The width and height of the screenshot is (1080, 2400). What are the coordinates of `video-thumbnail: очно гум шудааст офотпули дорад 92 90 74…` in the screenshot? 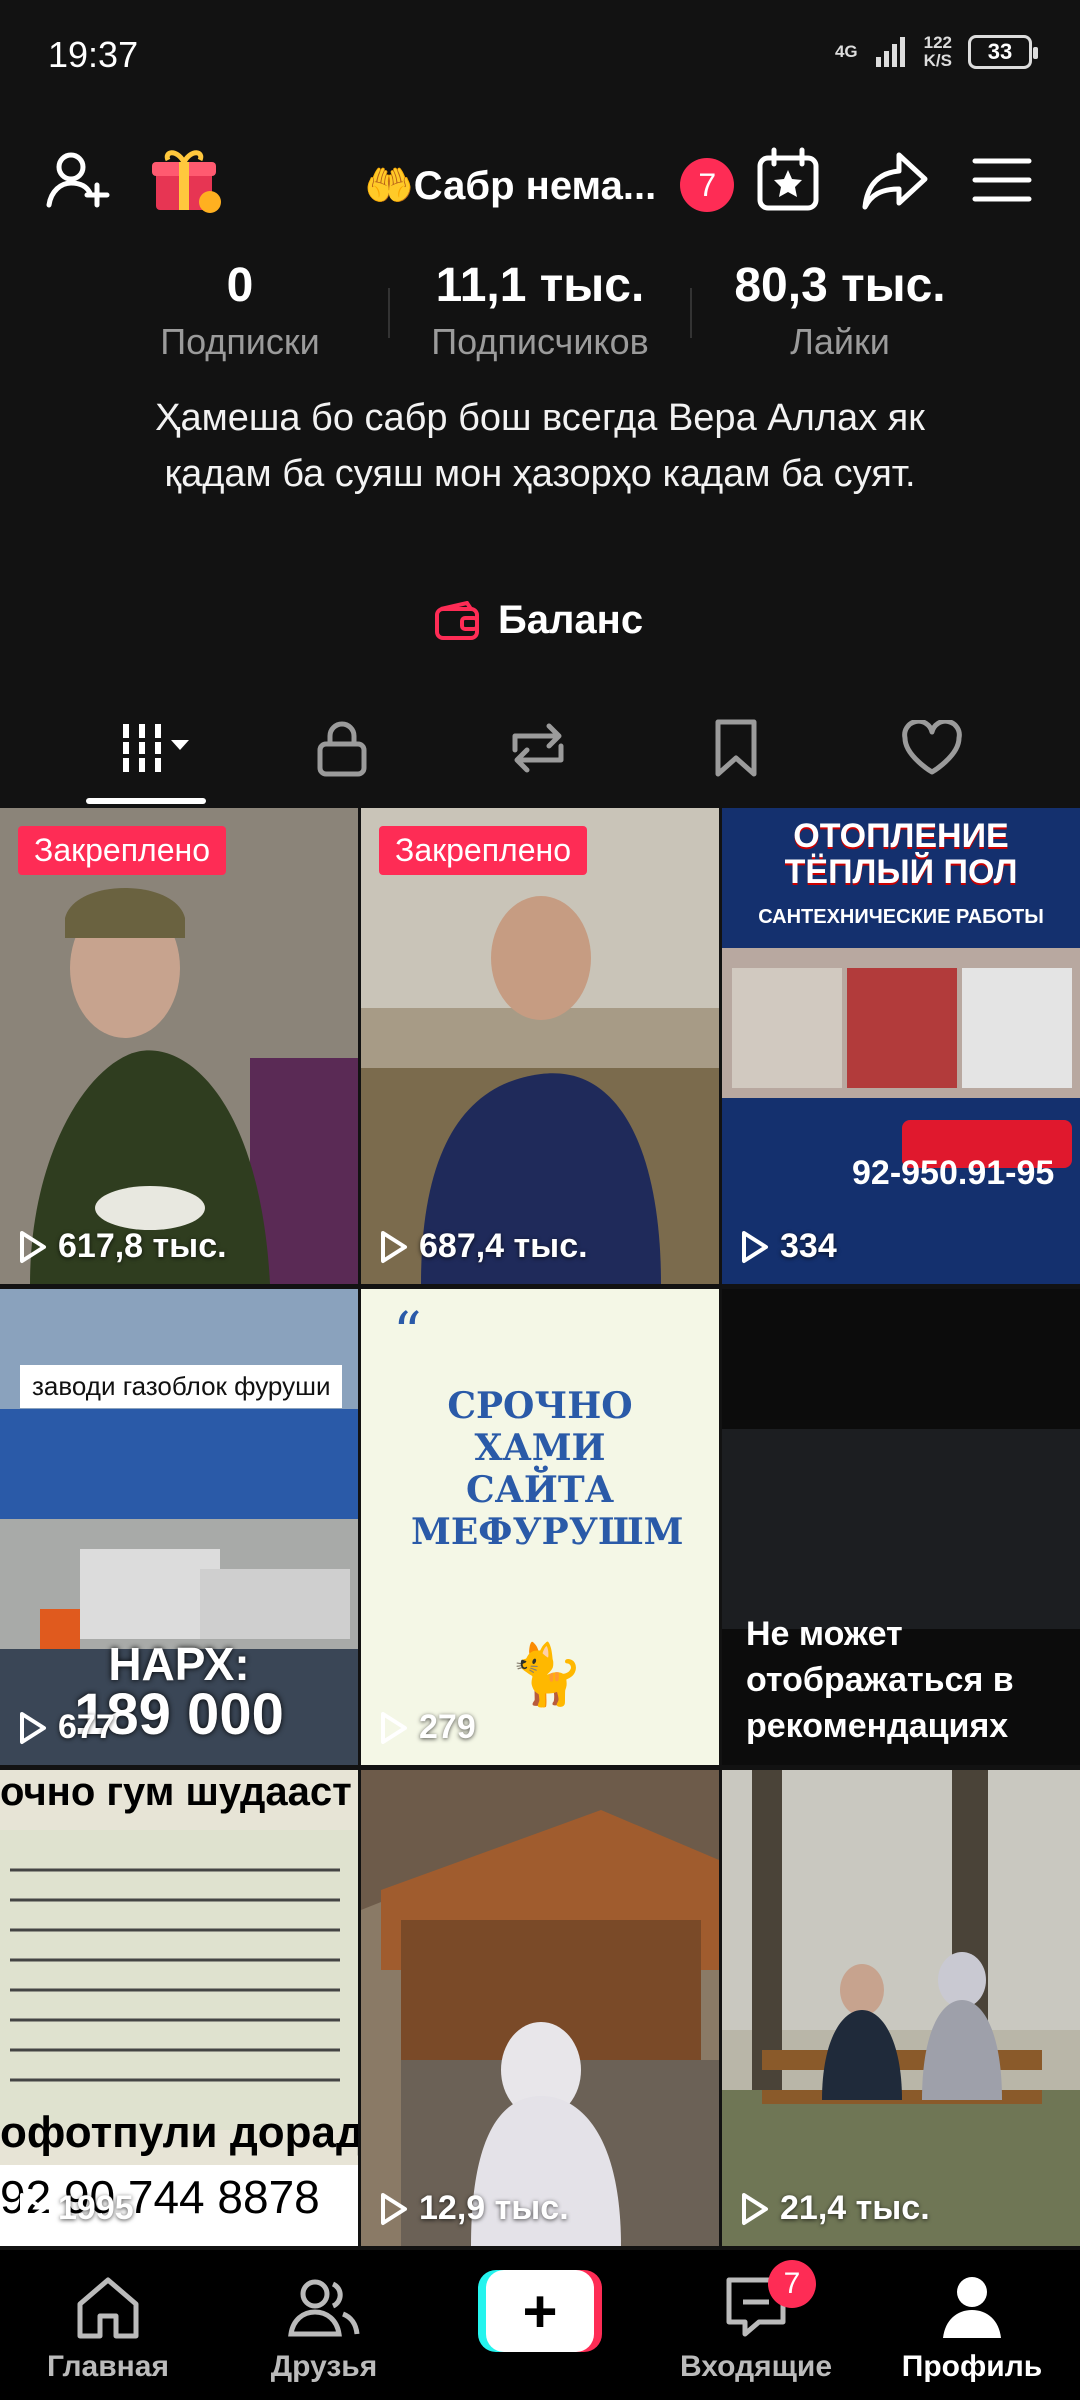 It's located at (179, 2008).